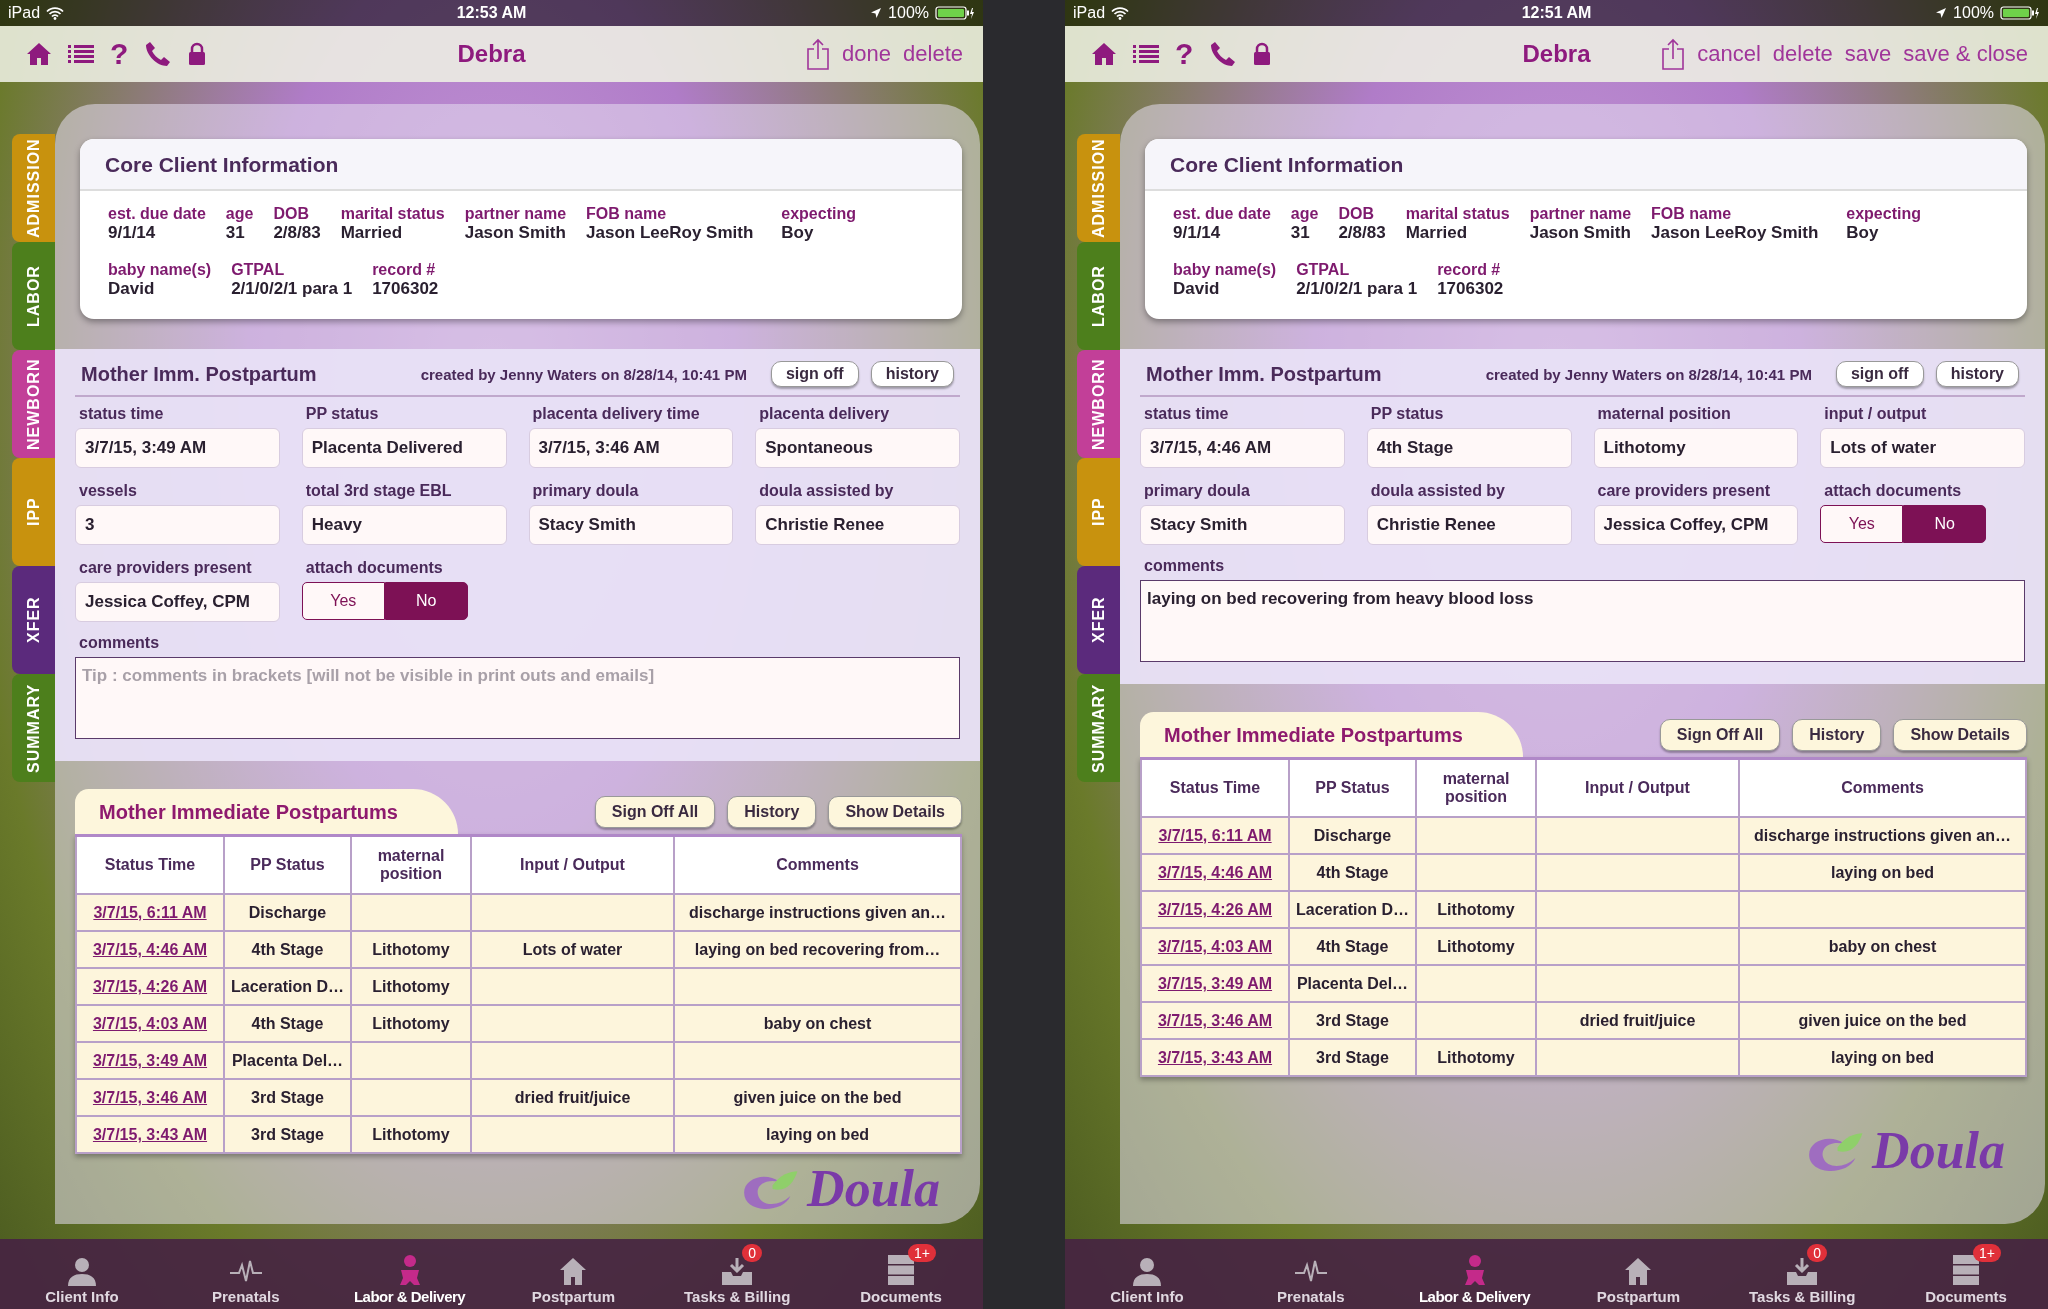 The width and height of the screenshot is (2048, 1309). I want to click on input-field: Heavy, so click(404, 525).